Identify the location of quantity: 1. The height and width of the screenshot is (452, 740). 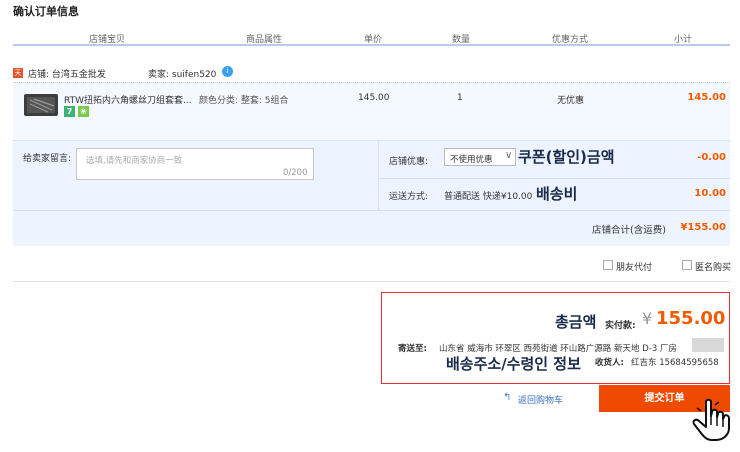
(460, 98).